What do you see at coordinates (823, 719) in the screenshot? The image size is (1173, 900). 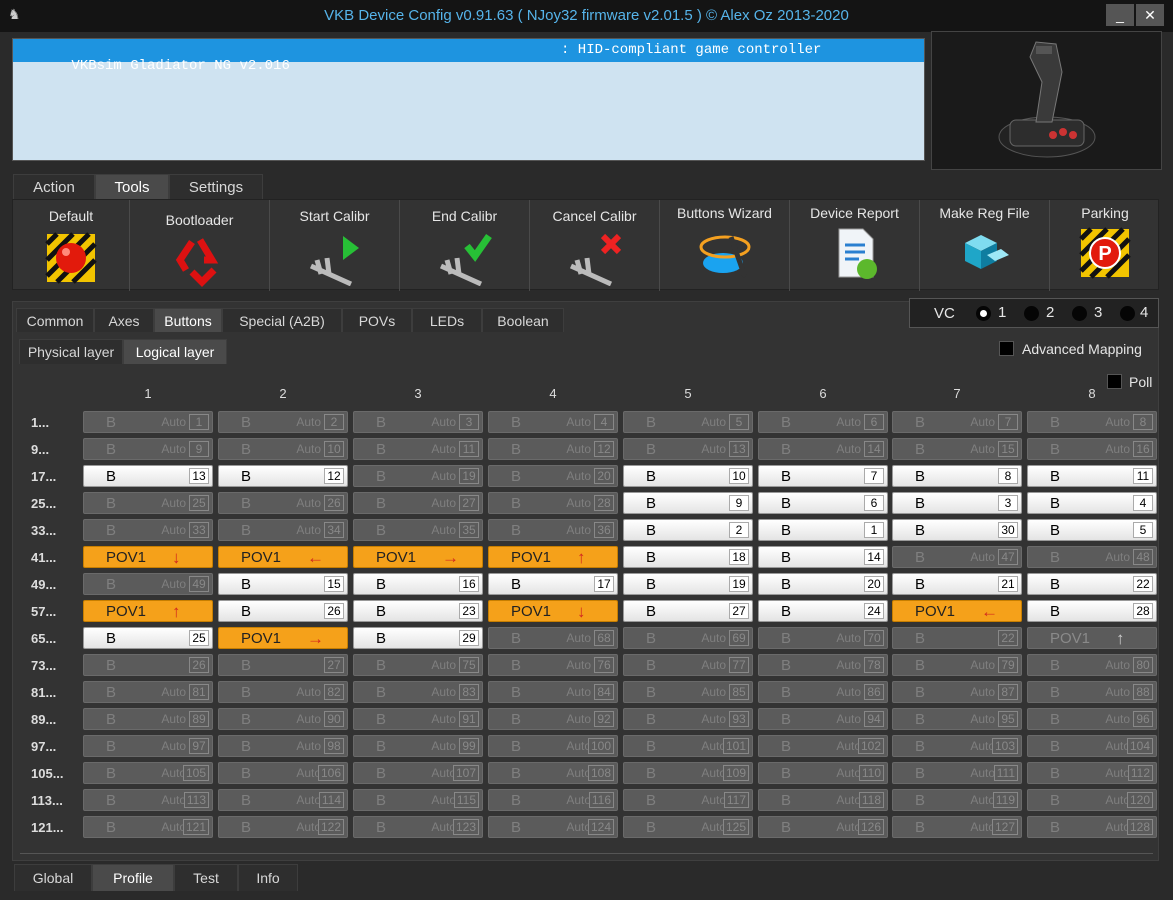 I see `button-cell: B Auto 94` at bounding box center [823, 719].